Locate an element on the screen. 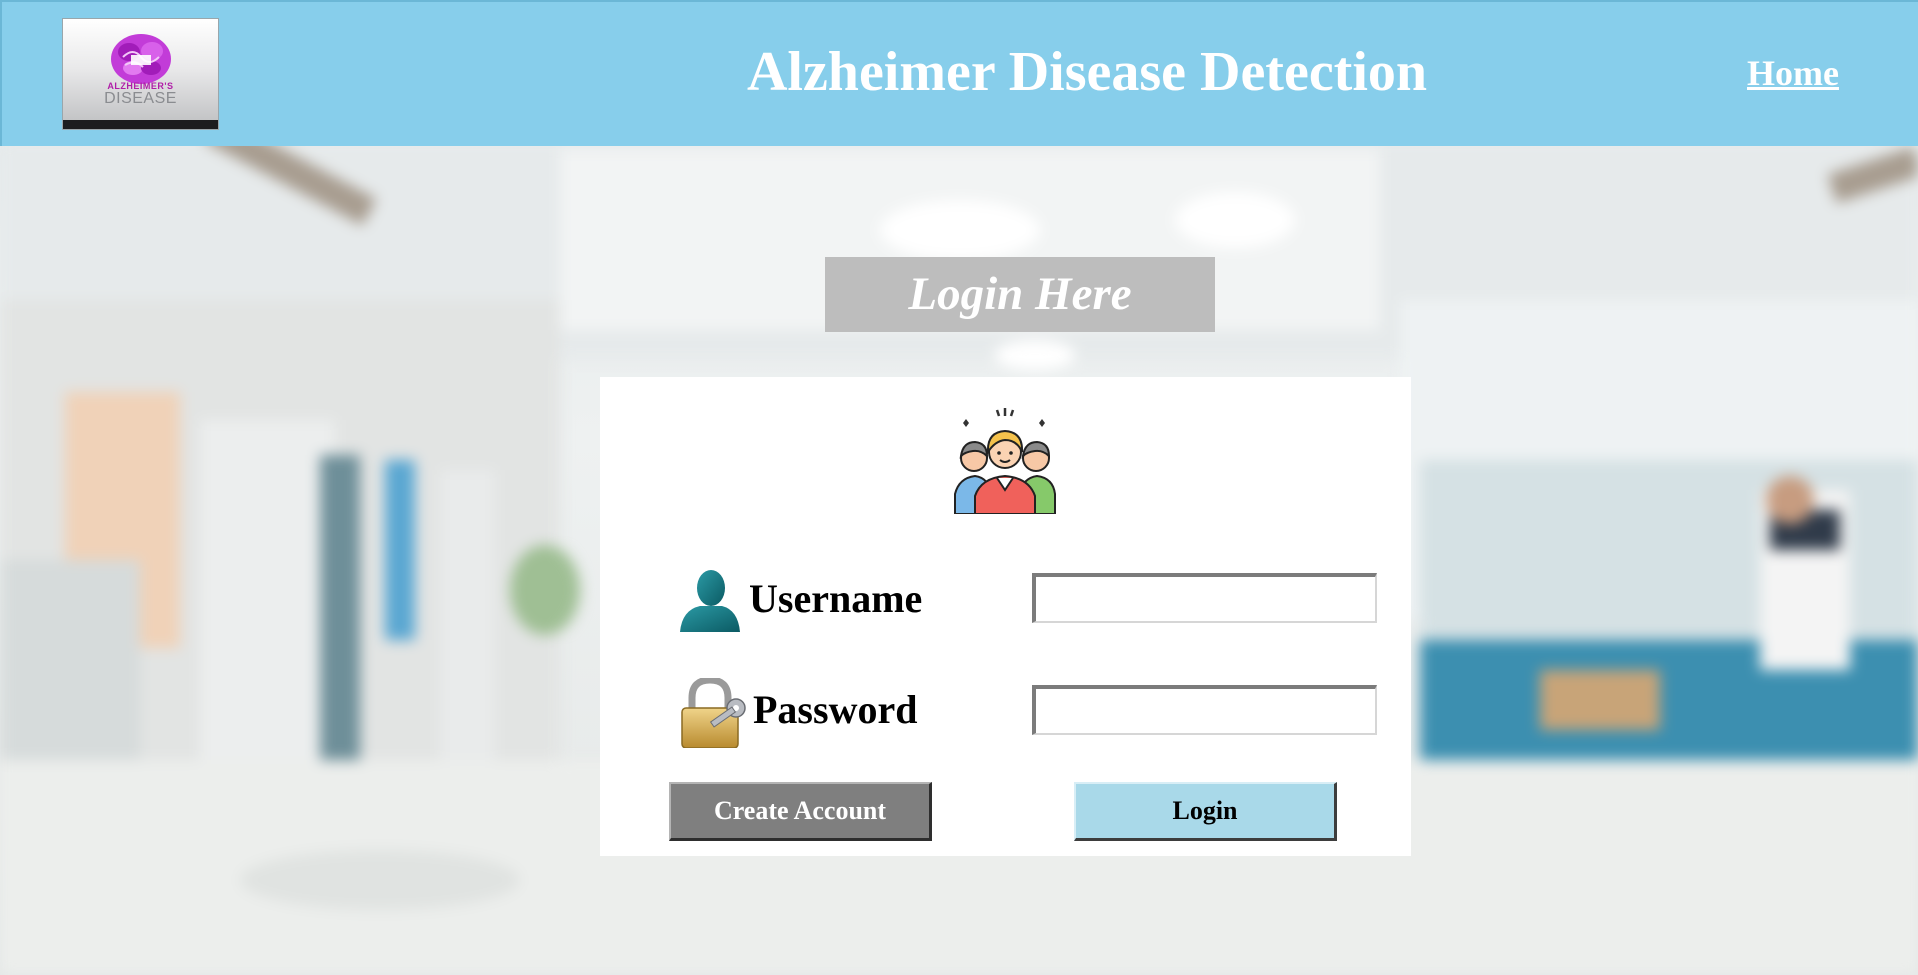  logo-footer-strip is located at coordinates (140, 124).